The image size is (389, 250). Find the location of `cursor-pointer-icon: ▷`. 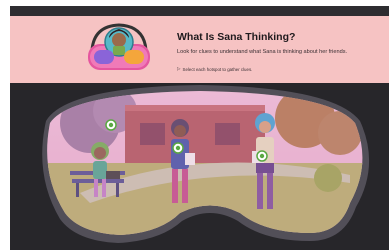

cursor-pointer-icon: ▷ is located at coordinates (179, 68).